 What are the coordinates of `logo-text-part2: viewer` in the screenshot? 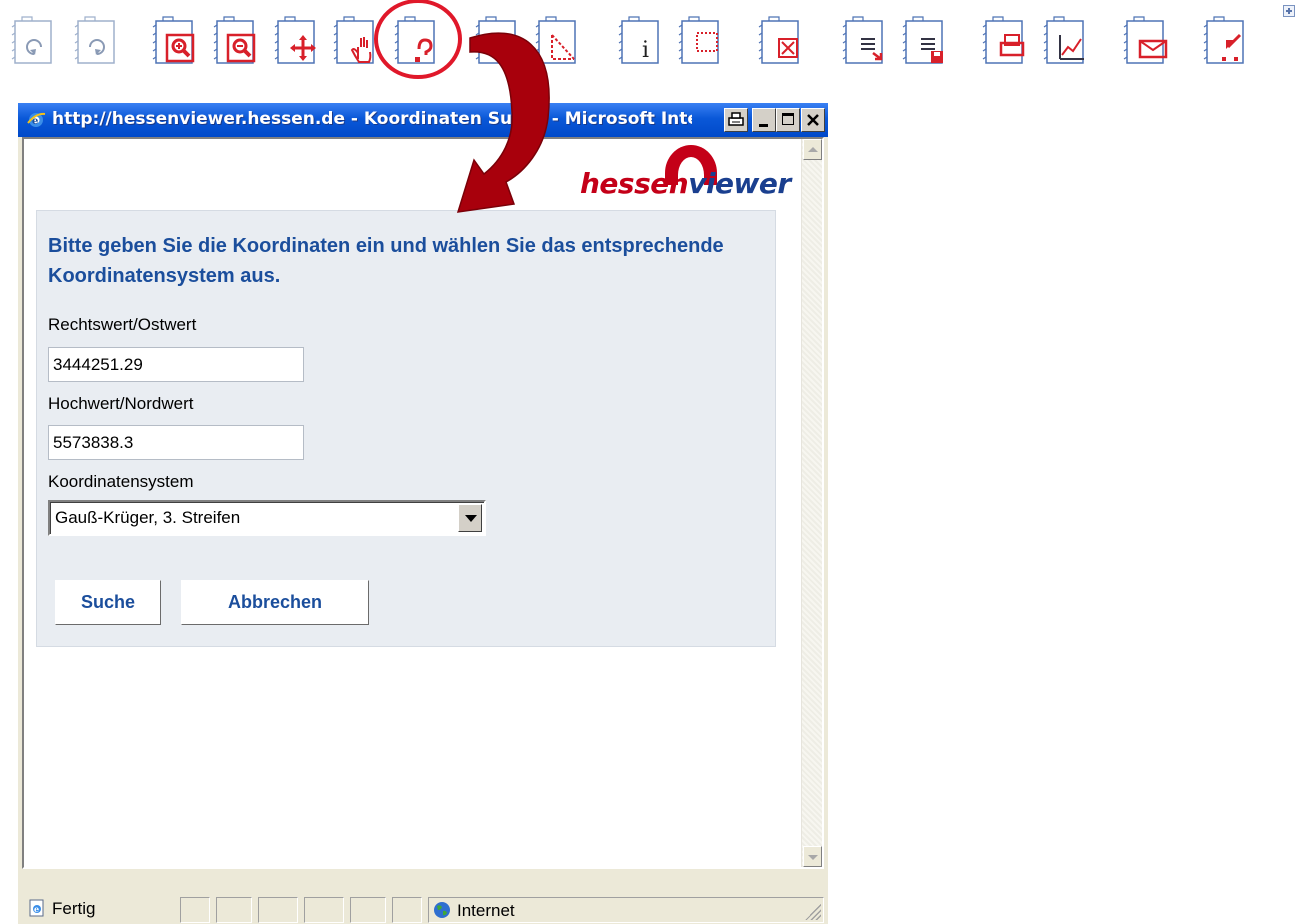 It's located at (739, 183).